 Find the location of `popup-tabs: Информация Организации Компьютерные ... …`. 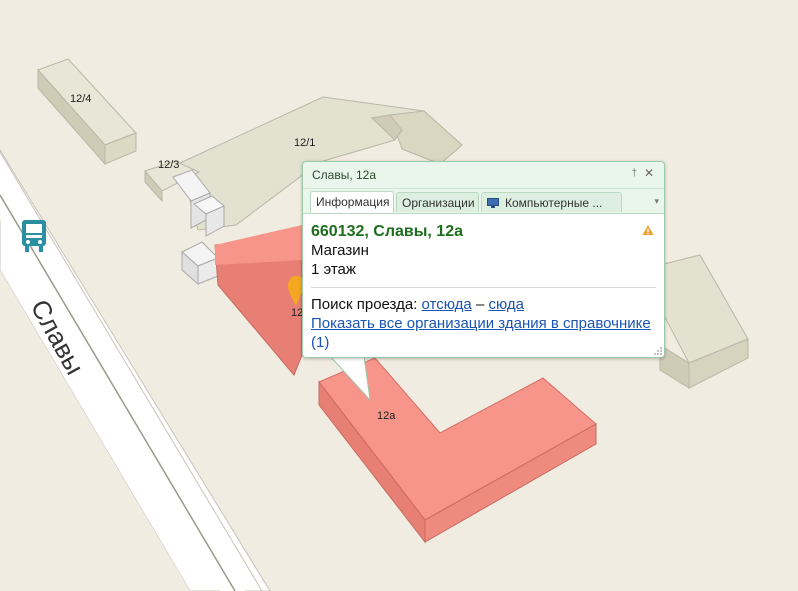

popup-tabs: Информация Организации Компьютерные ... … is located at coordinates (483, 201).